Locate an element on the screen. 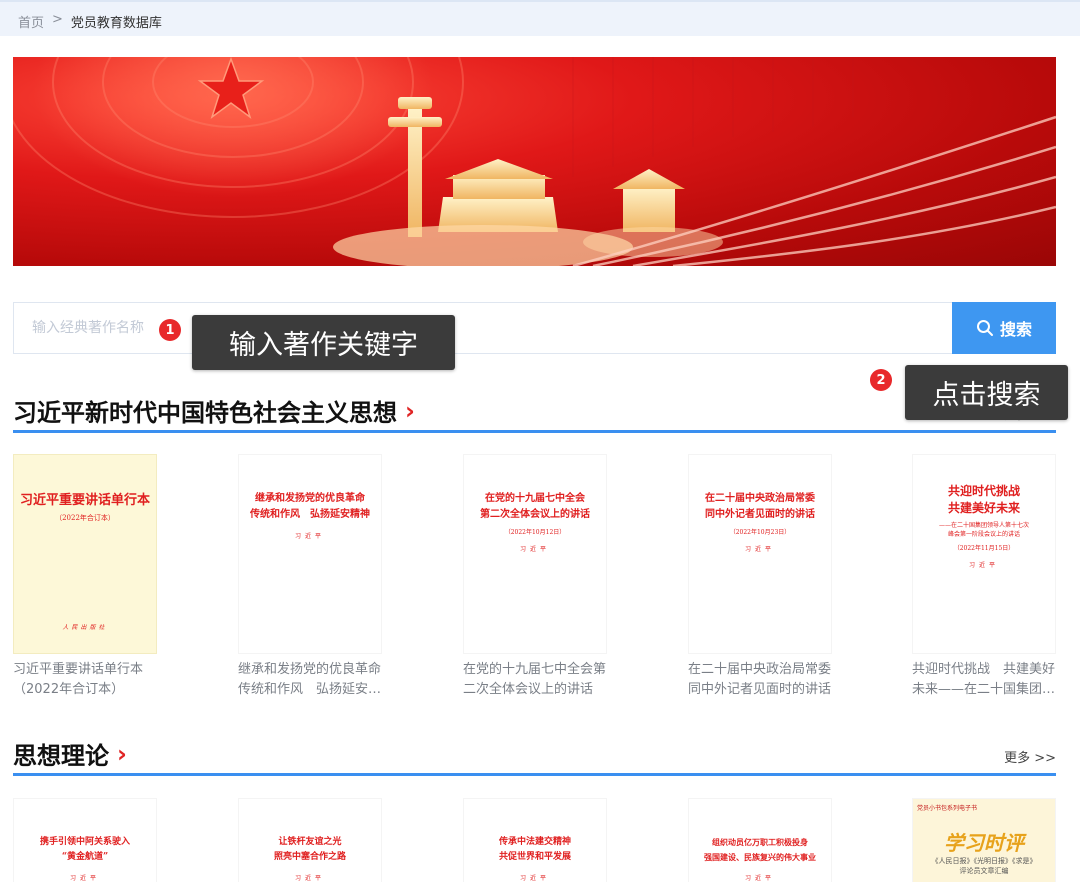 The image size is (1080, 882). breadcrumb-current: 党员教育数据库 is located at coordinates (116, 23).